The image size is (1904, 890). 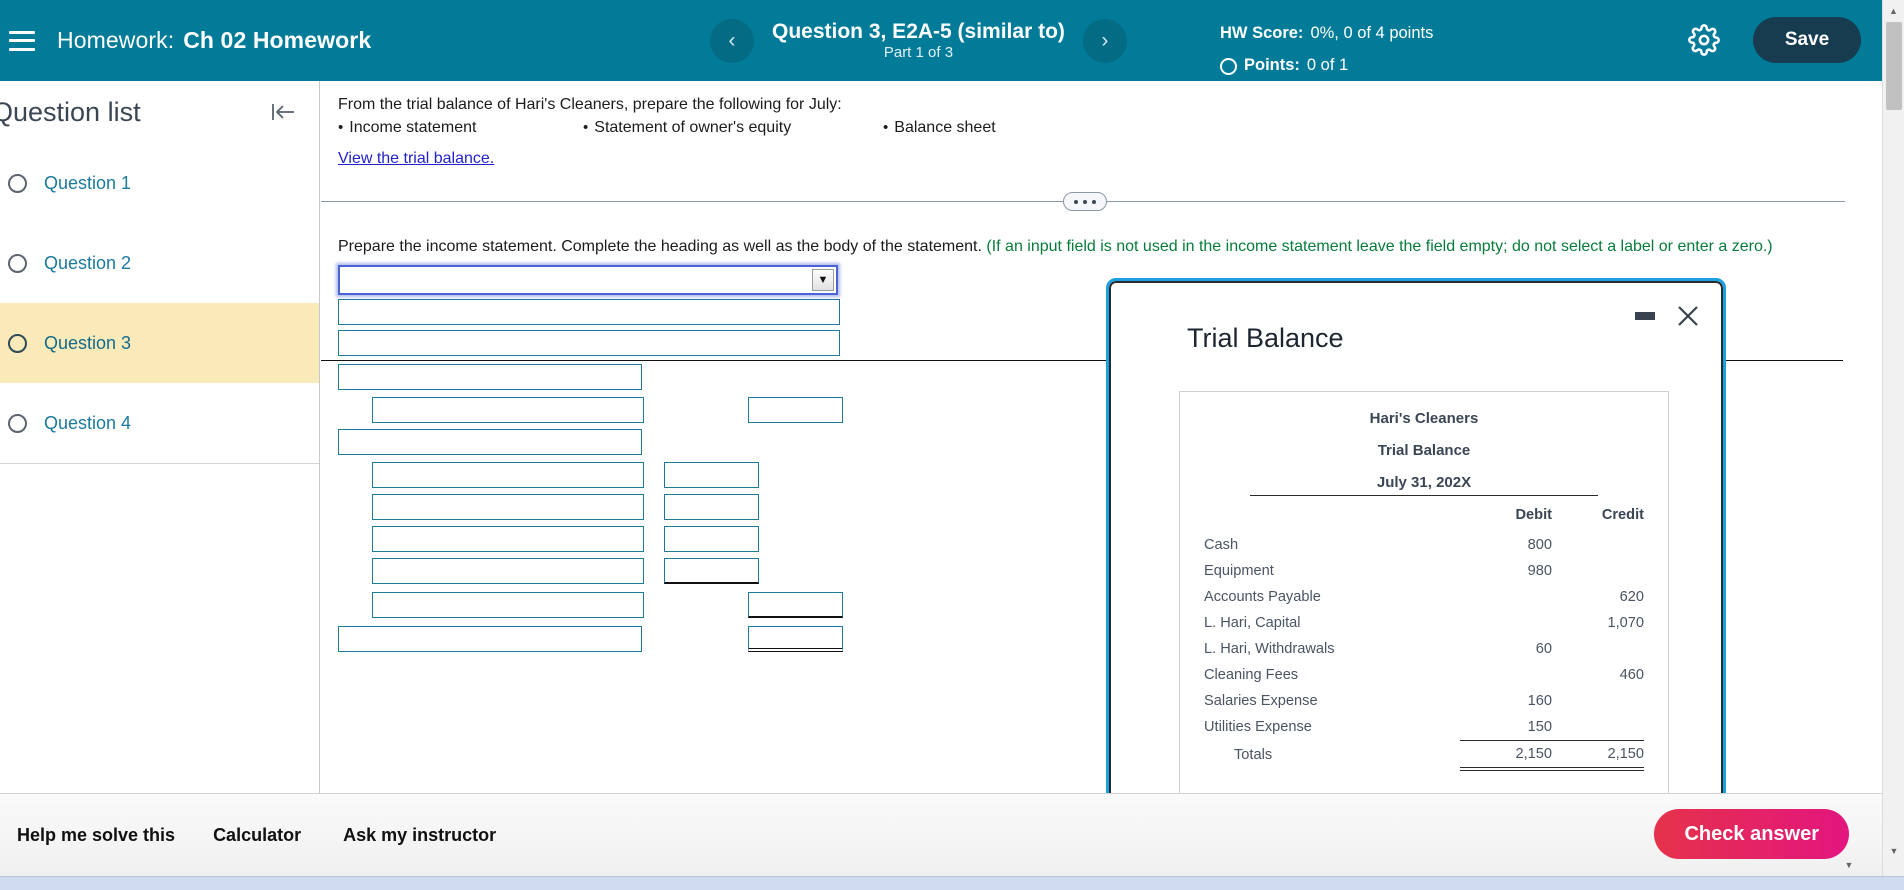 I want to click on table-row: Salaries Expense 160, so click(x=1424, y=701).